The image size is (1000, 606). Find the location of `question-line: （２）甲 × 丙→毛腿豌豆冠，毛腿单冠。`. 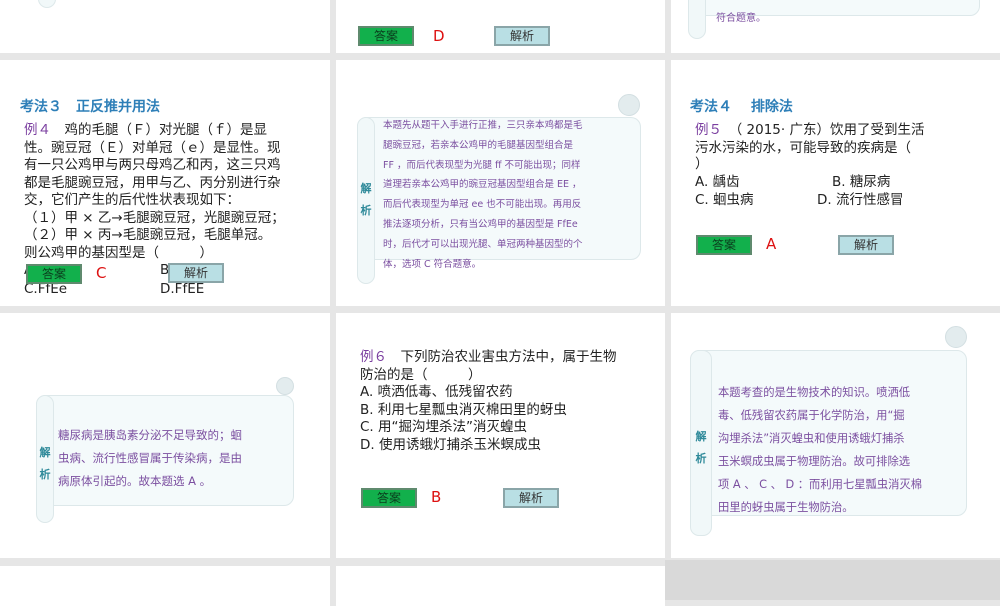

question-line: （２）甲 × 丙→毛腿豌豆冠，毛腿单冠。 is located at coordinates (148, 235).